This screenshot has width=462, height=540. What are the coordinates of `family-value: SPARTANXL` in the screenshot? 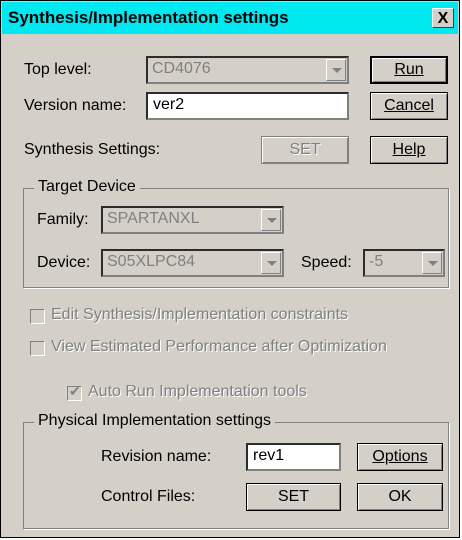 It's located at (153, 218).